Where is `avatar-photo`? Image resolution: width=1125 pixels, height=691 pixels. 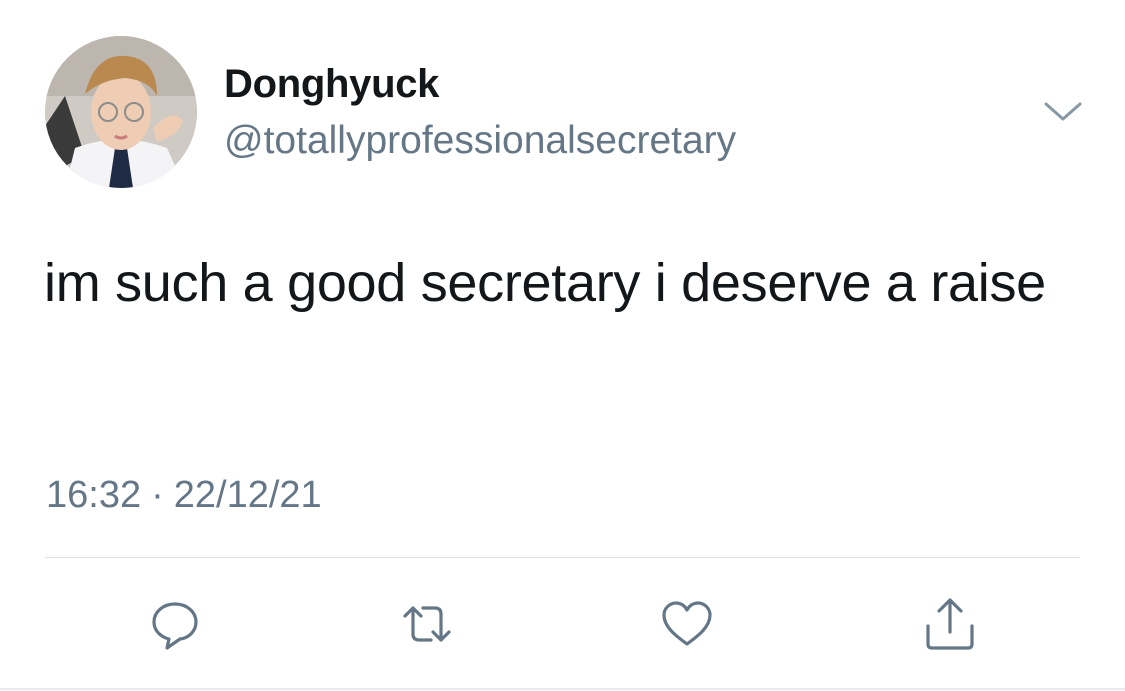 avatar-photo is located at coordinates (121, 112).